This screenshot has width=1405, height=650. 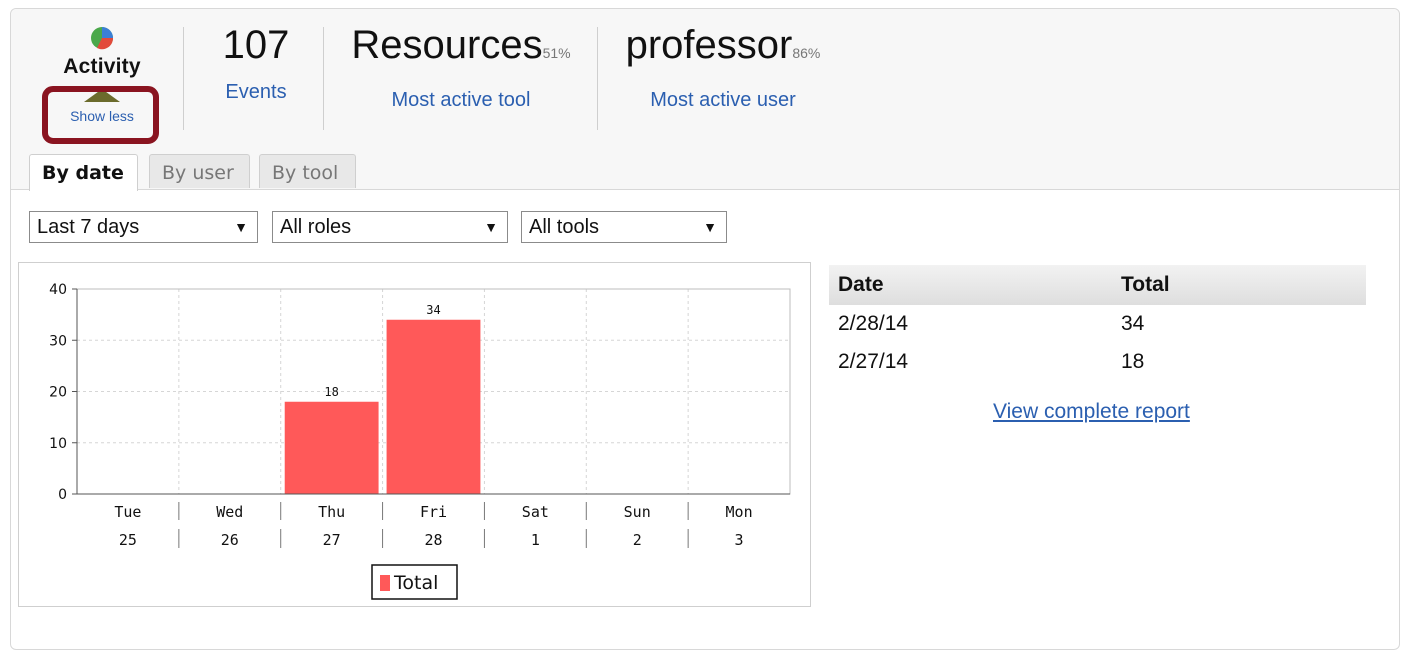 I want to click on x-tick-label: 3, so click(x=739, y=540).